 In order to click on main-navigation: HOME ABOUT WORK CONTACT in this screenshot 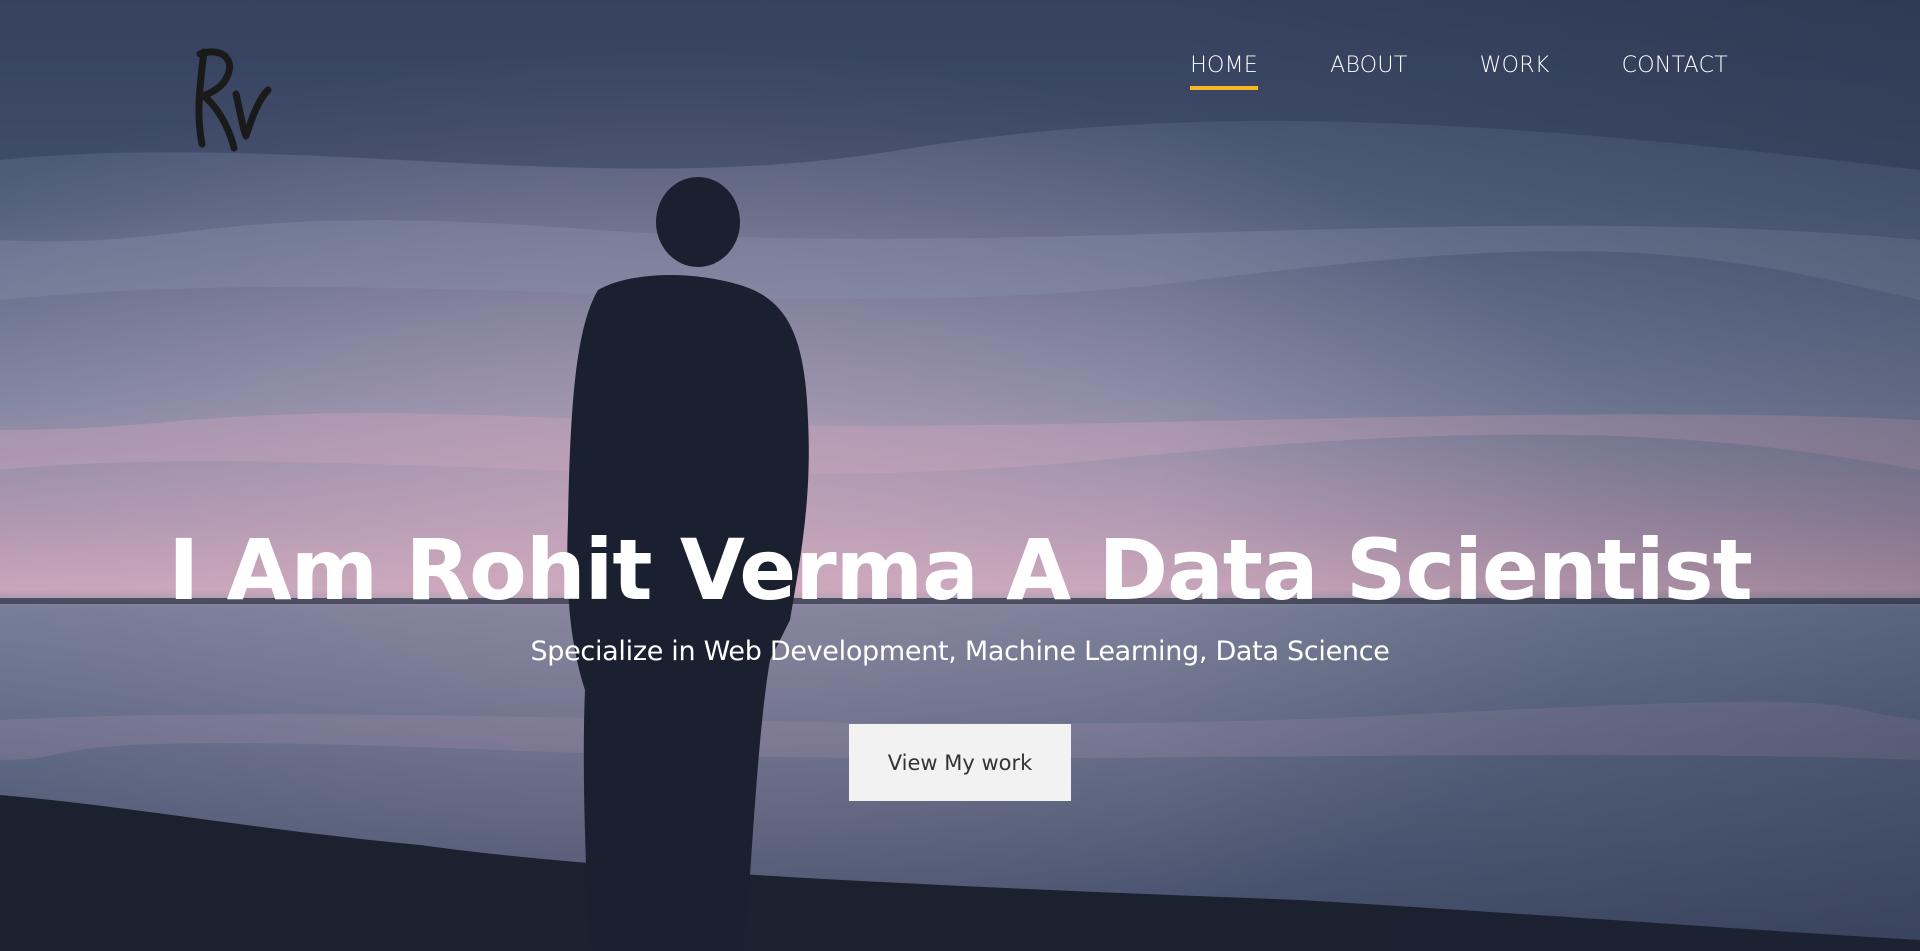, I will do `click(1423, 71)`.